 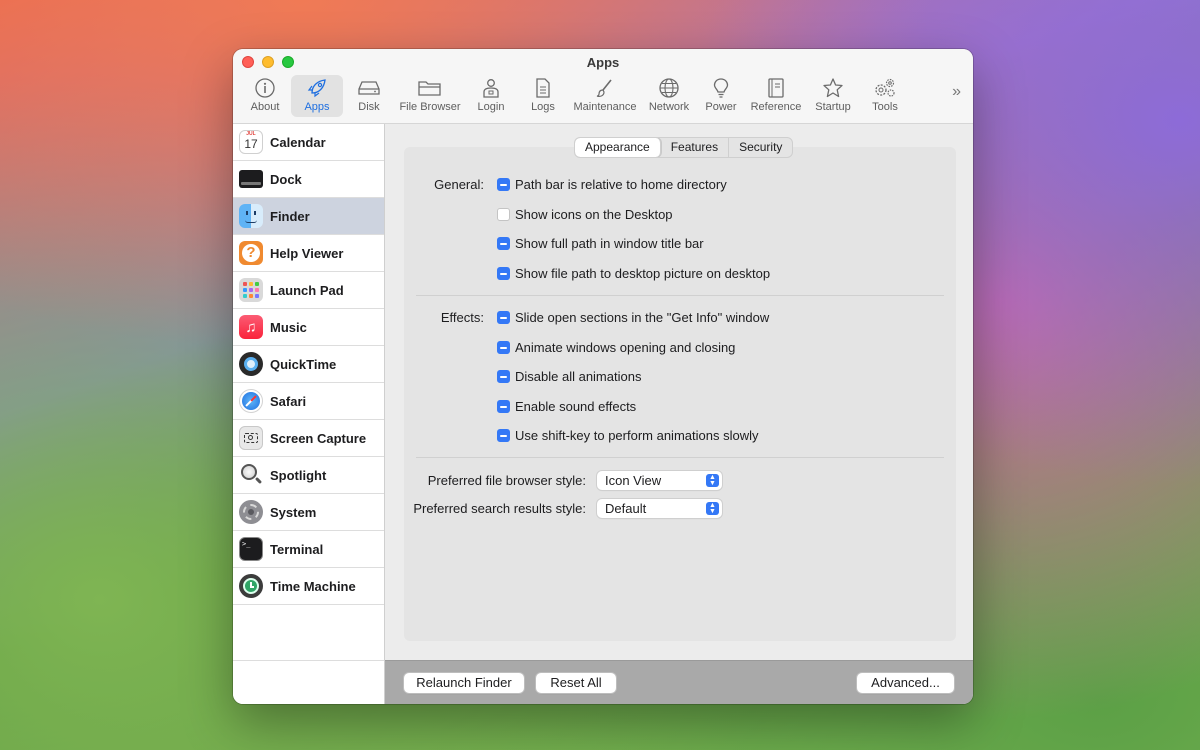 What do you see at coordinates (499, 508) in the screenshot?
I see `search-style-label: Preferred search results style:` at bounding box center [499, 508].